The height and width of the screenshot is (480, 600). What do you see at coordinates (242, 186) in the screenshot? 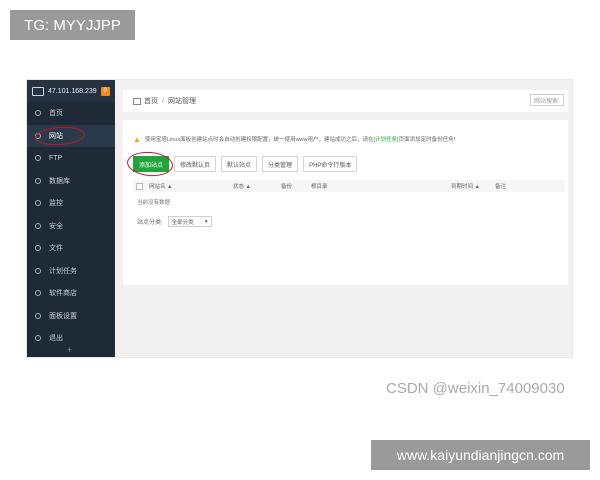
I see `column-status: 状态 ▲` at bounding box center [242, 186].